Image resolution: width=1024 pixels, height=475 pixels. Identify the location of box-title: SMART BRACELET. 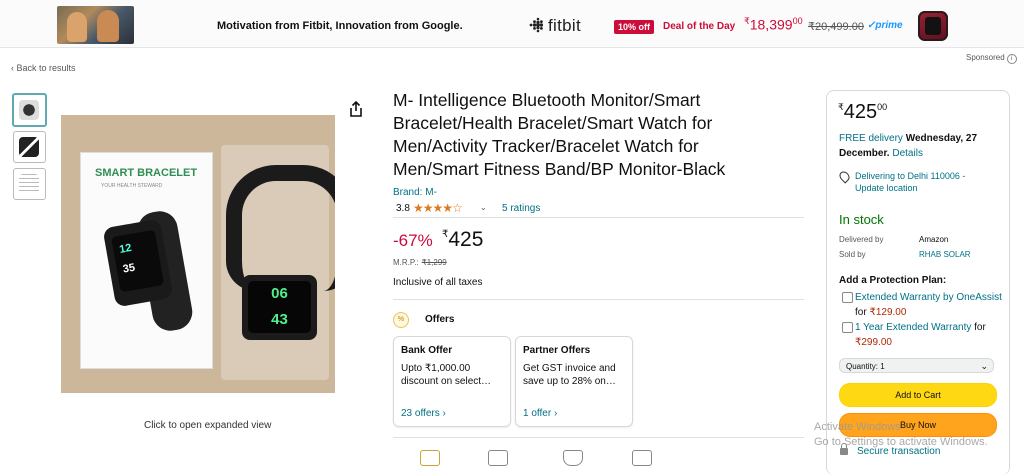
(146, 173).